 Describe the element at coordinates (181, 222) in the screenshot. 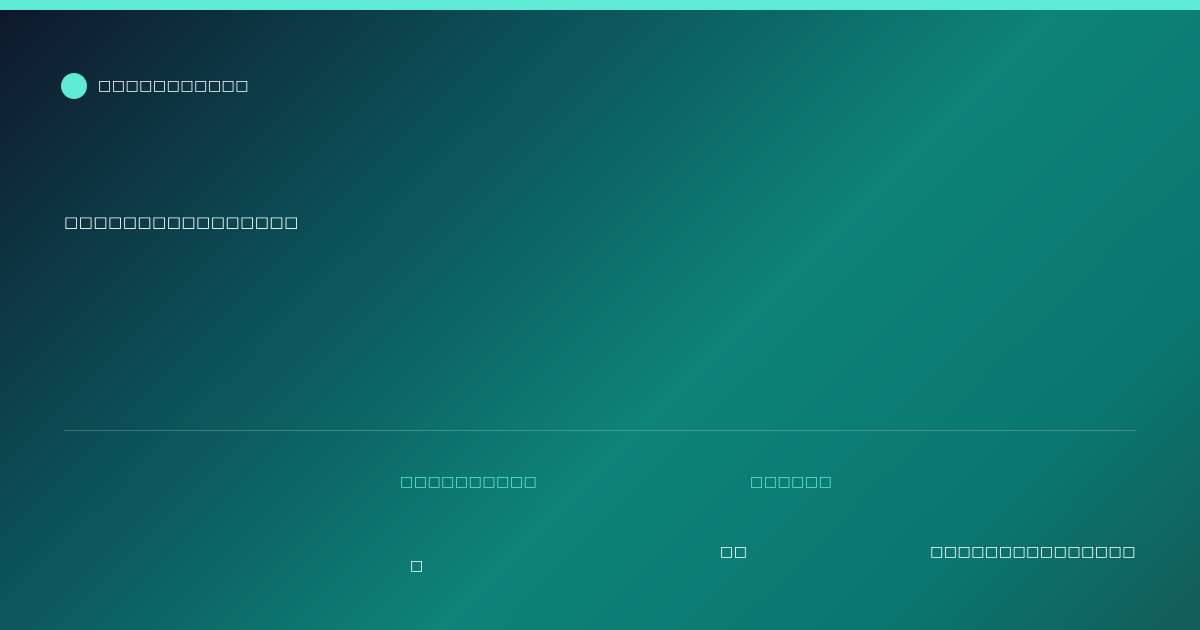

I see `headline: □□□□□□□□□□□□□□□□` at that location.